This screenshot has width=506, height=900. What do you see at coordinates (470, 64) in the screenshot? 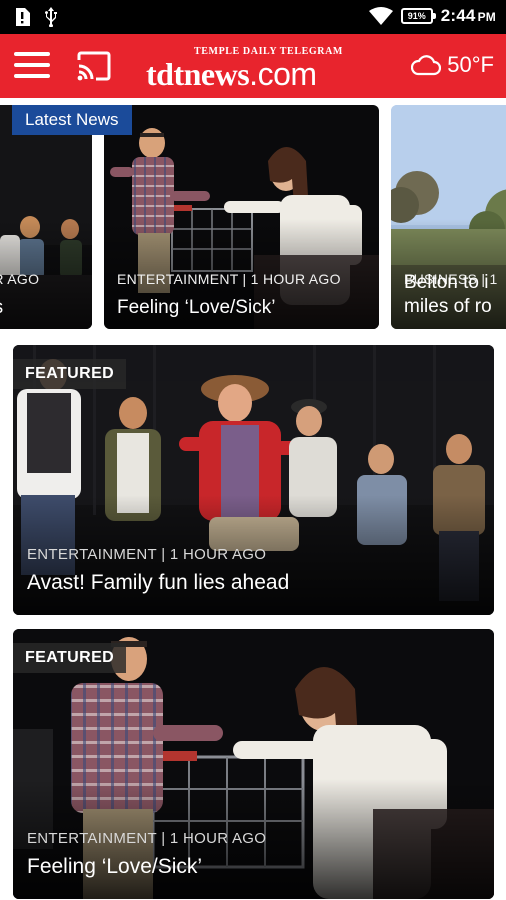
I see `weather-temp: 50°F` at bounding box center [470, 64].